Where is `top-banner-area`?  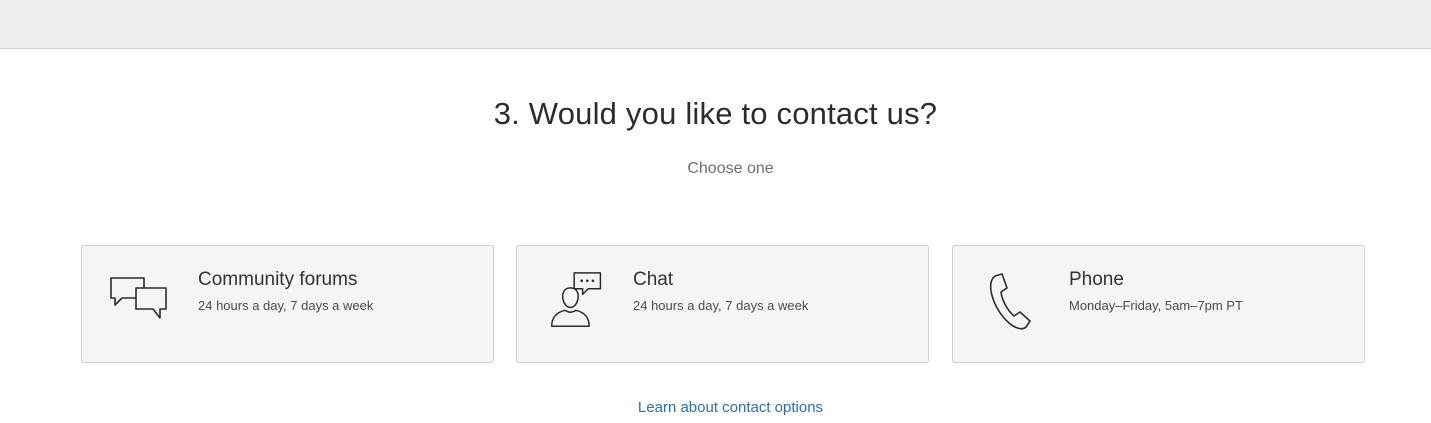
top-banner-area is located at coordinates (715, 24).